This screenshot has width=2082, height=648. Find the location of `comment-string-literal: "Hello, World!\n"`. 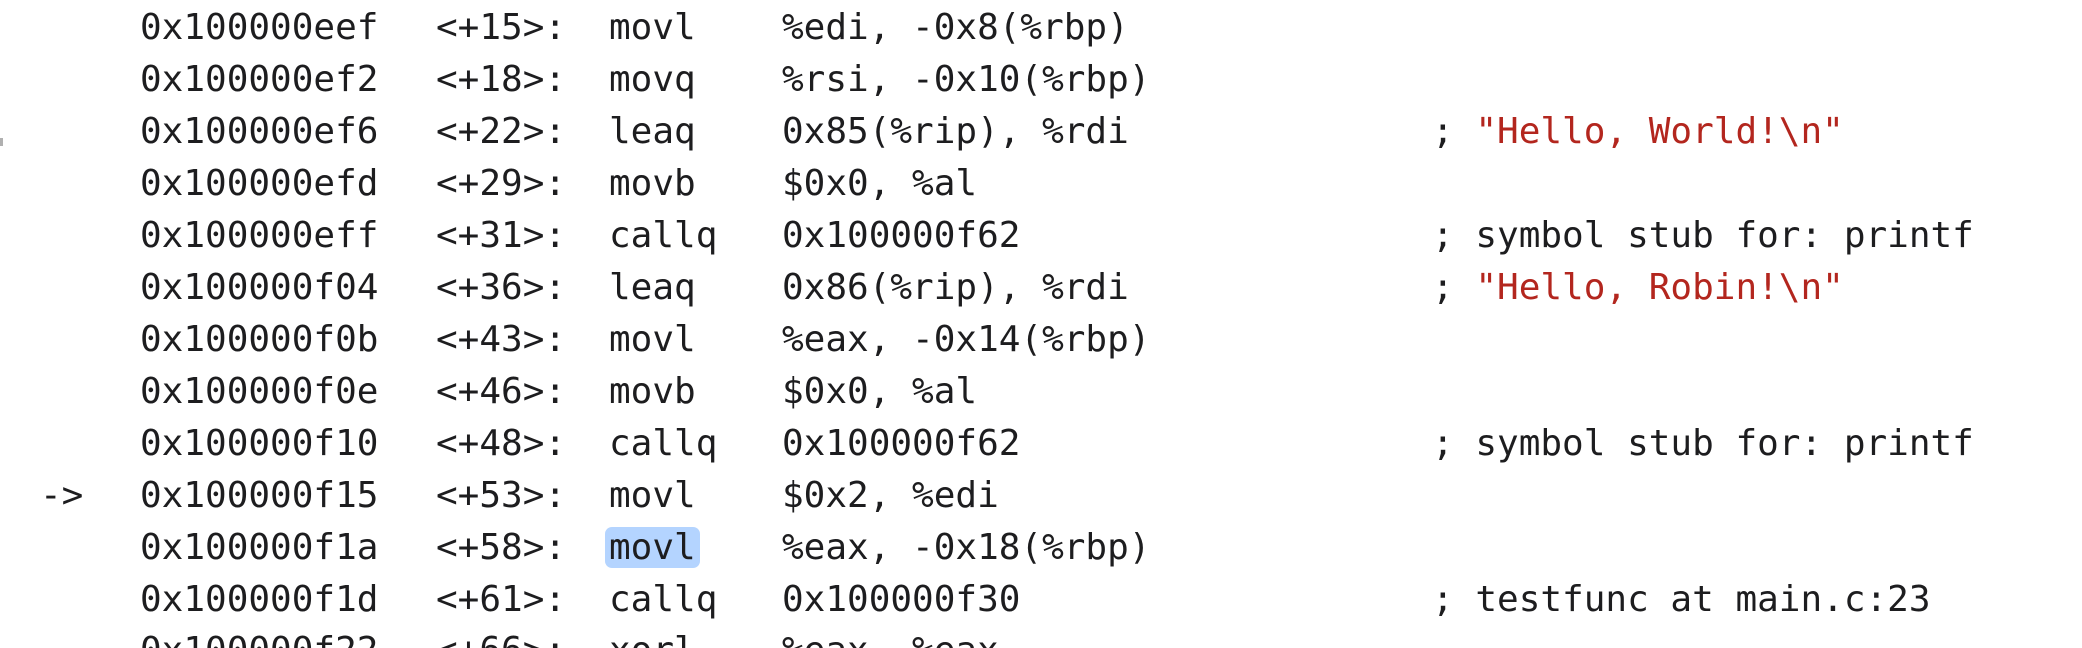

comment-string-literal: "Hello, World!\n" is located at coordinates (1659, 131).